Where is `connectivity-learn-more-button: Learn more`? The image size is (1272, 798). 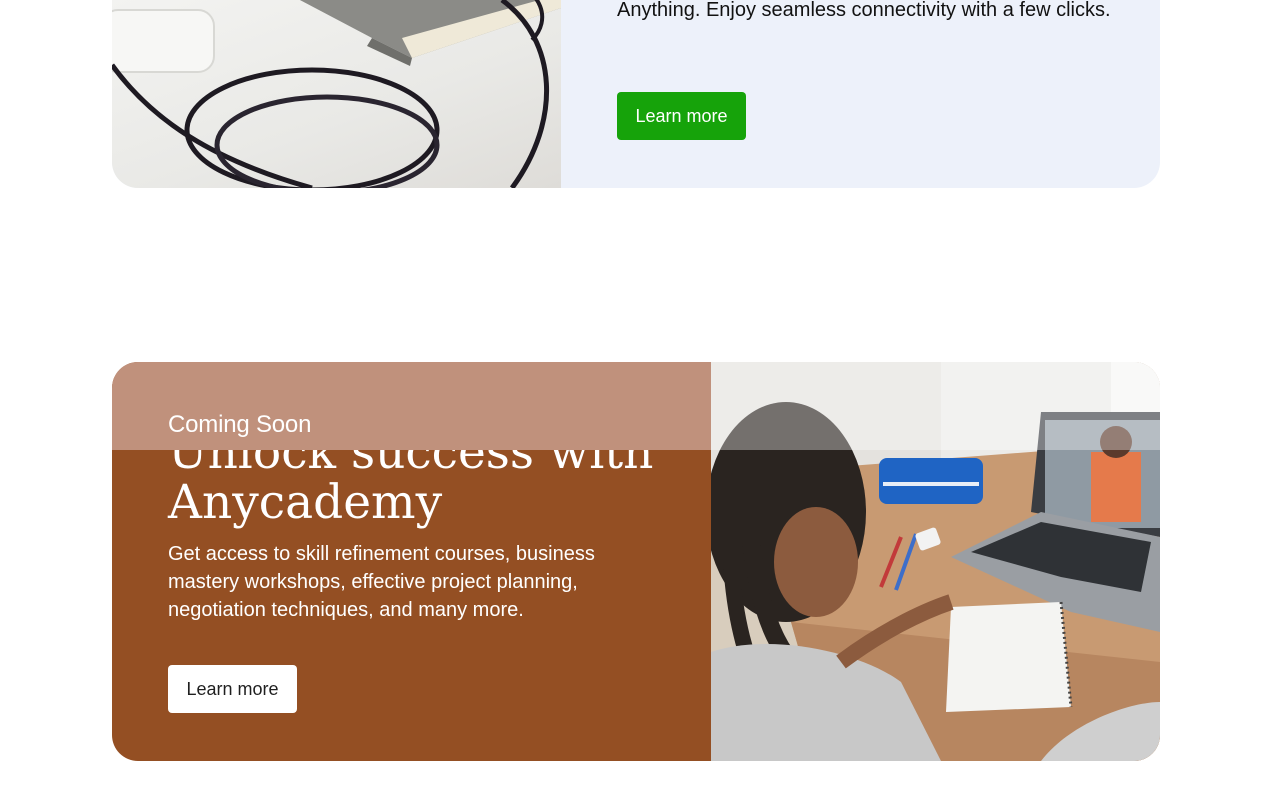
connectivity-learn-more-button: Learn more is located at coordinates (681, 116).